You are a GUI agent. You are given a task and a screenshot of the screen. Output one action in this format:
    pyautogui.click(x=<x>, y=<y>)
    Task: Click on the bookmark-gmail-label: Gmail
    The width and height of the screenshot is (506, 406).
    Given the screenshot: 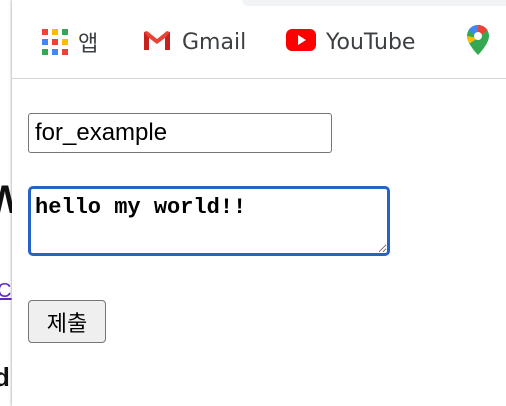 What is the action you would take?
    pyautogui.click(x=214, y=42)
    